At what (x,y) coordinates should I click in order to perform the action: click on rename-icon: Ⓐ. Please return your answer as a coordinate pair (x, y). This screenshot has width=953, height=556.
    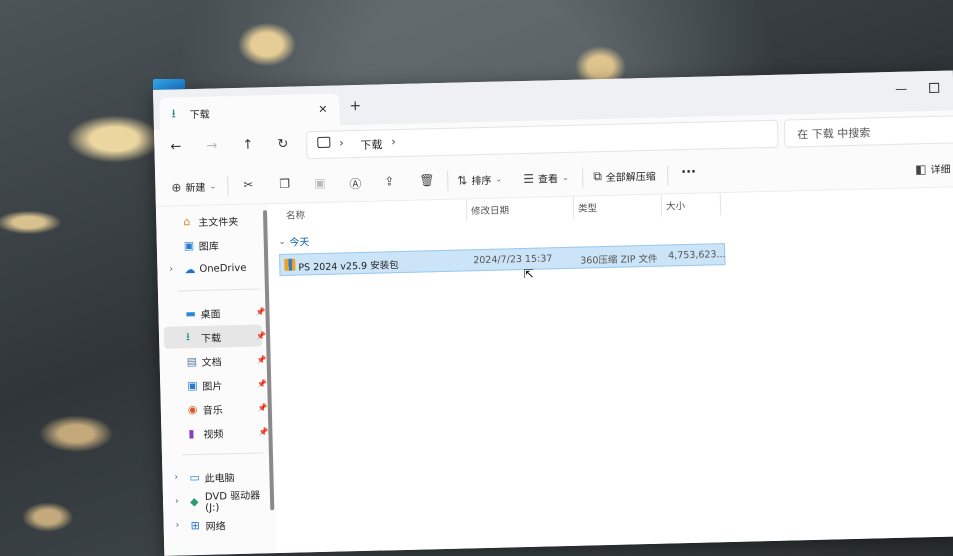
    Looking at the image, I should click on (355, 184).